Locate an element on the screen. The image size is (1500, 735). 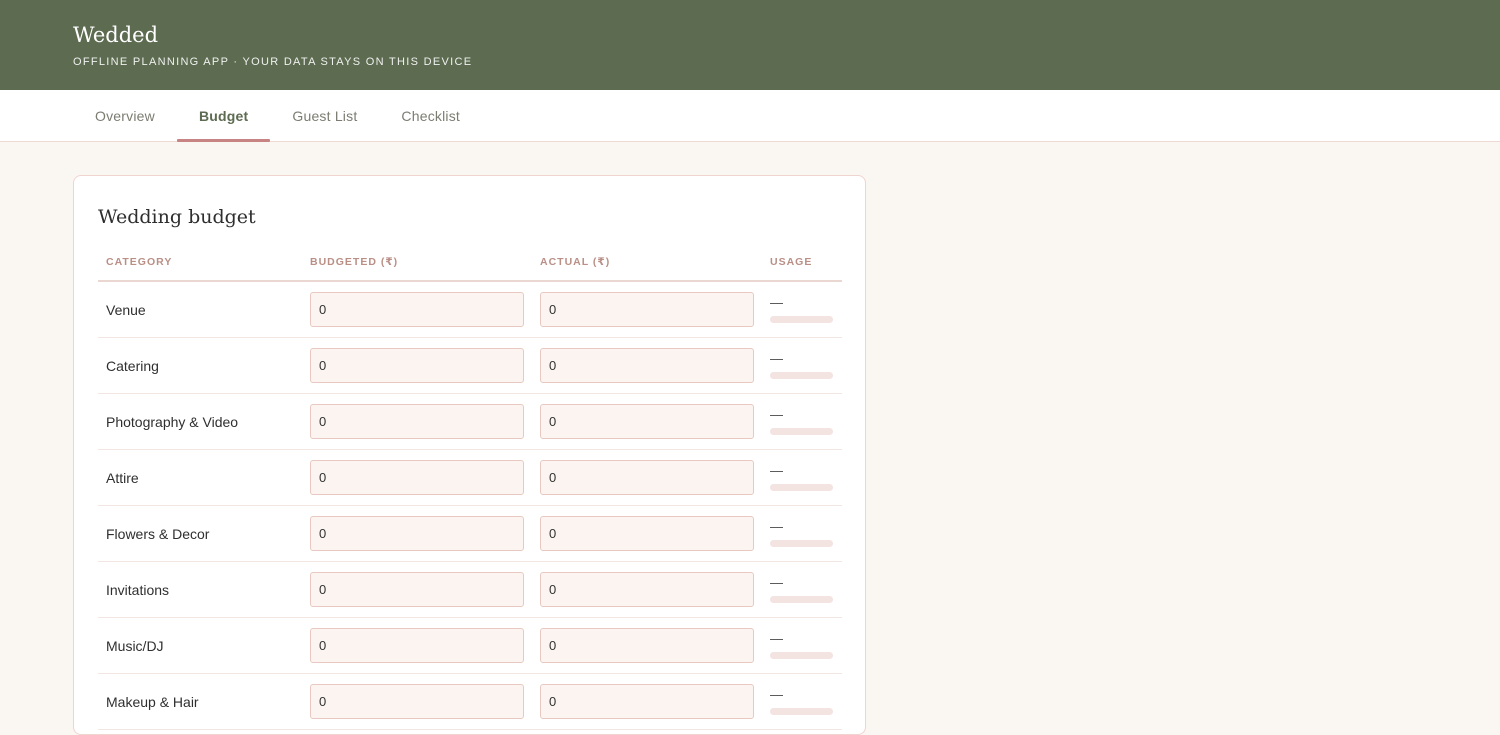
tab-guest-list: Guest List is located at coordinates (324, 115).